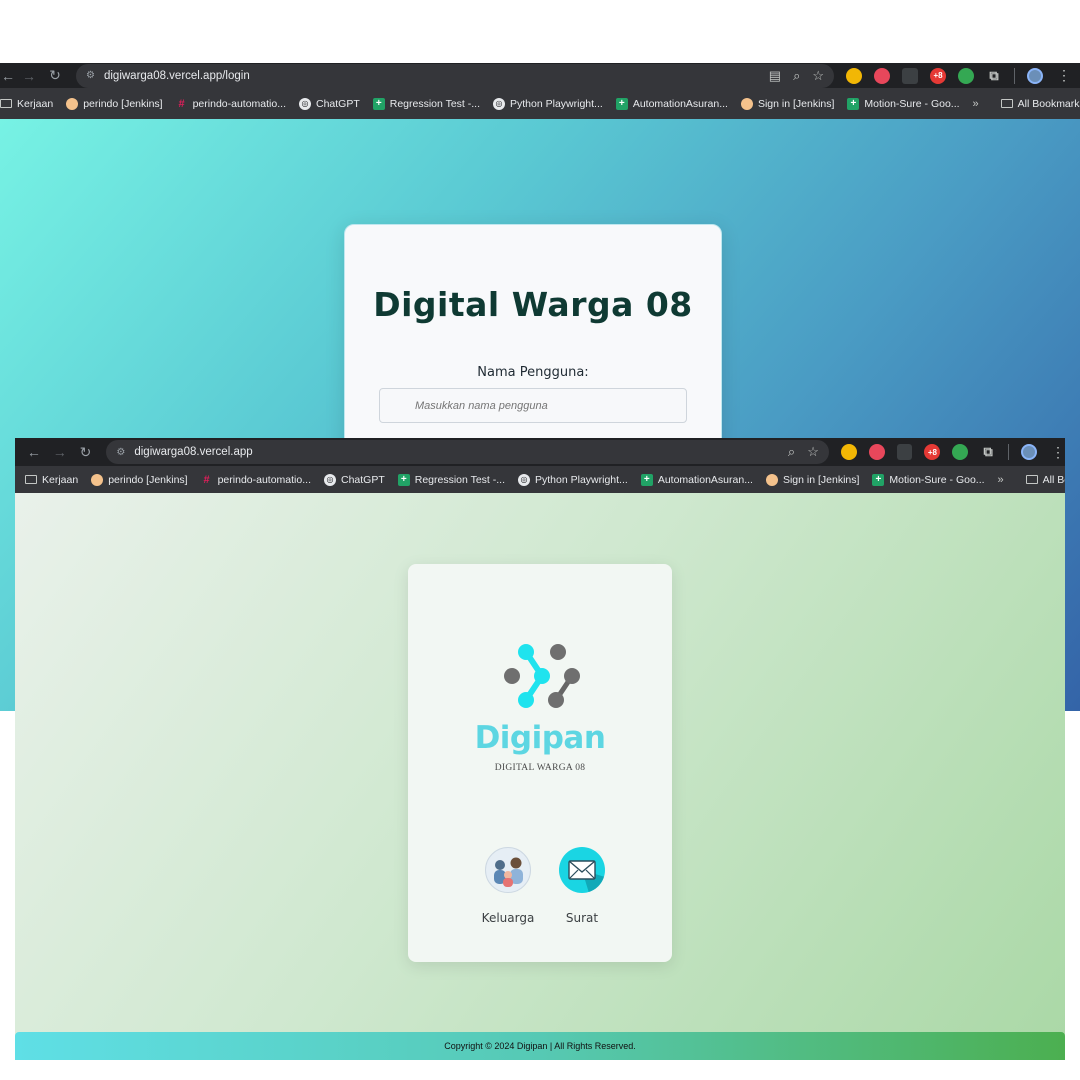  I want to click on username-label: Nama Pengguna:, so click(533, 372).